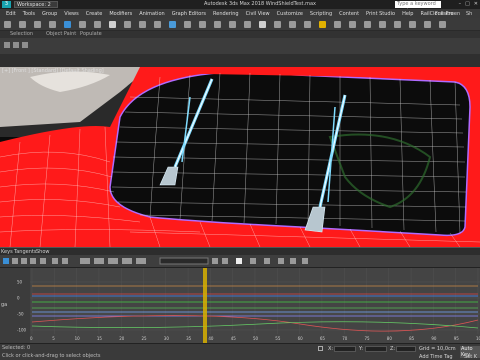  I want to click on main-toolbar, so click(240, 24).